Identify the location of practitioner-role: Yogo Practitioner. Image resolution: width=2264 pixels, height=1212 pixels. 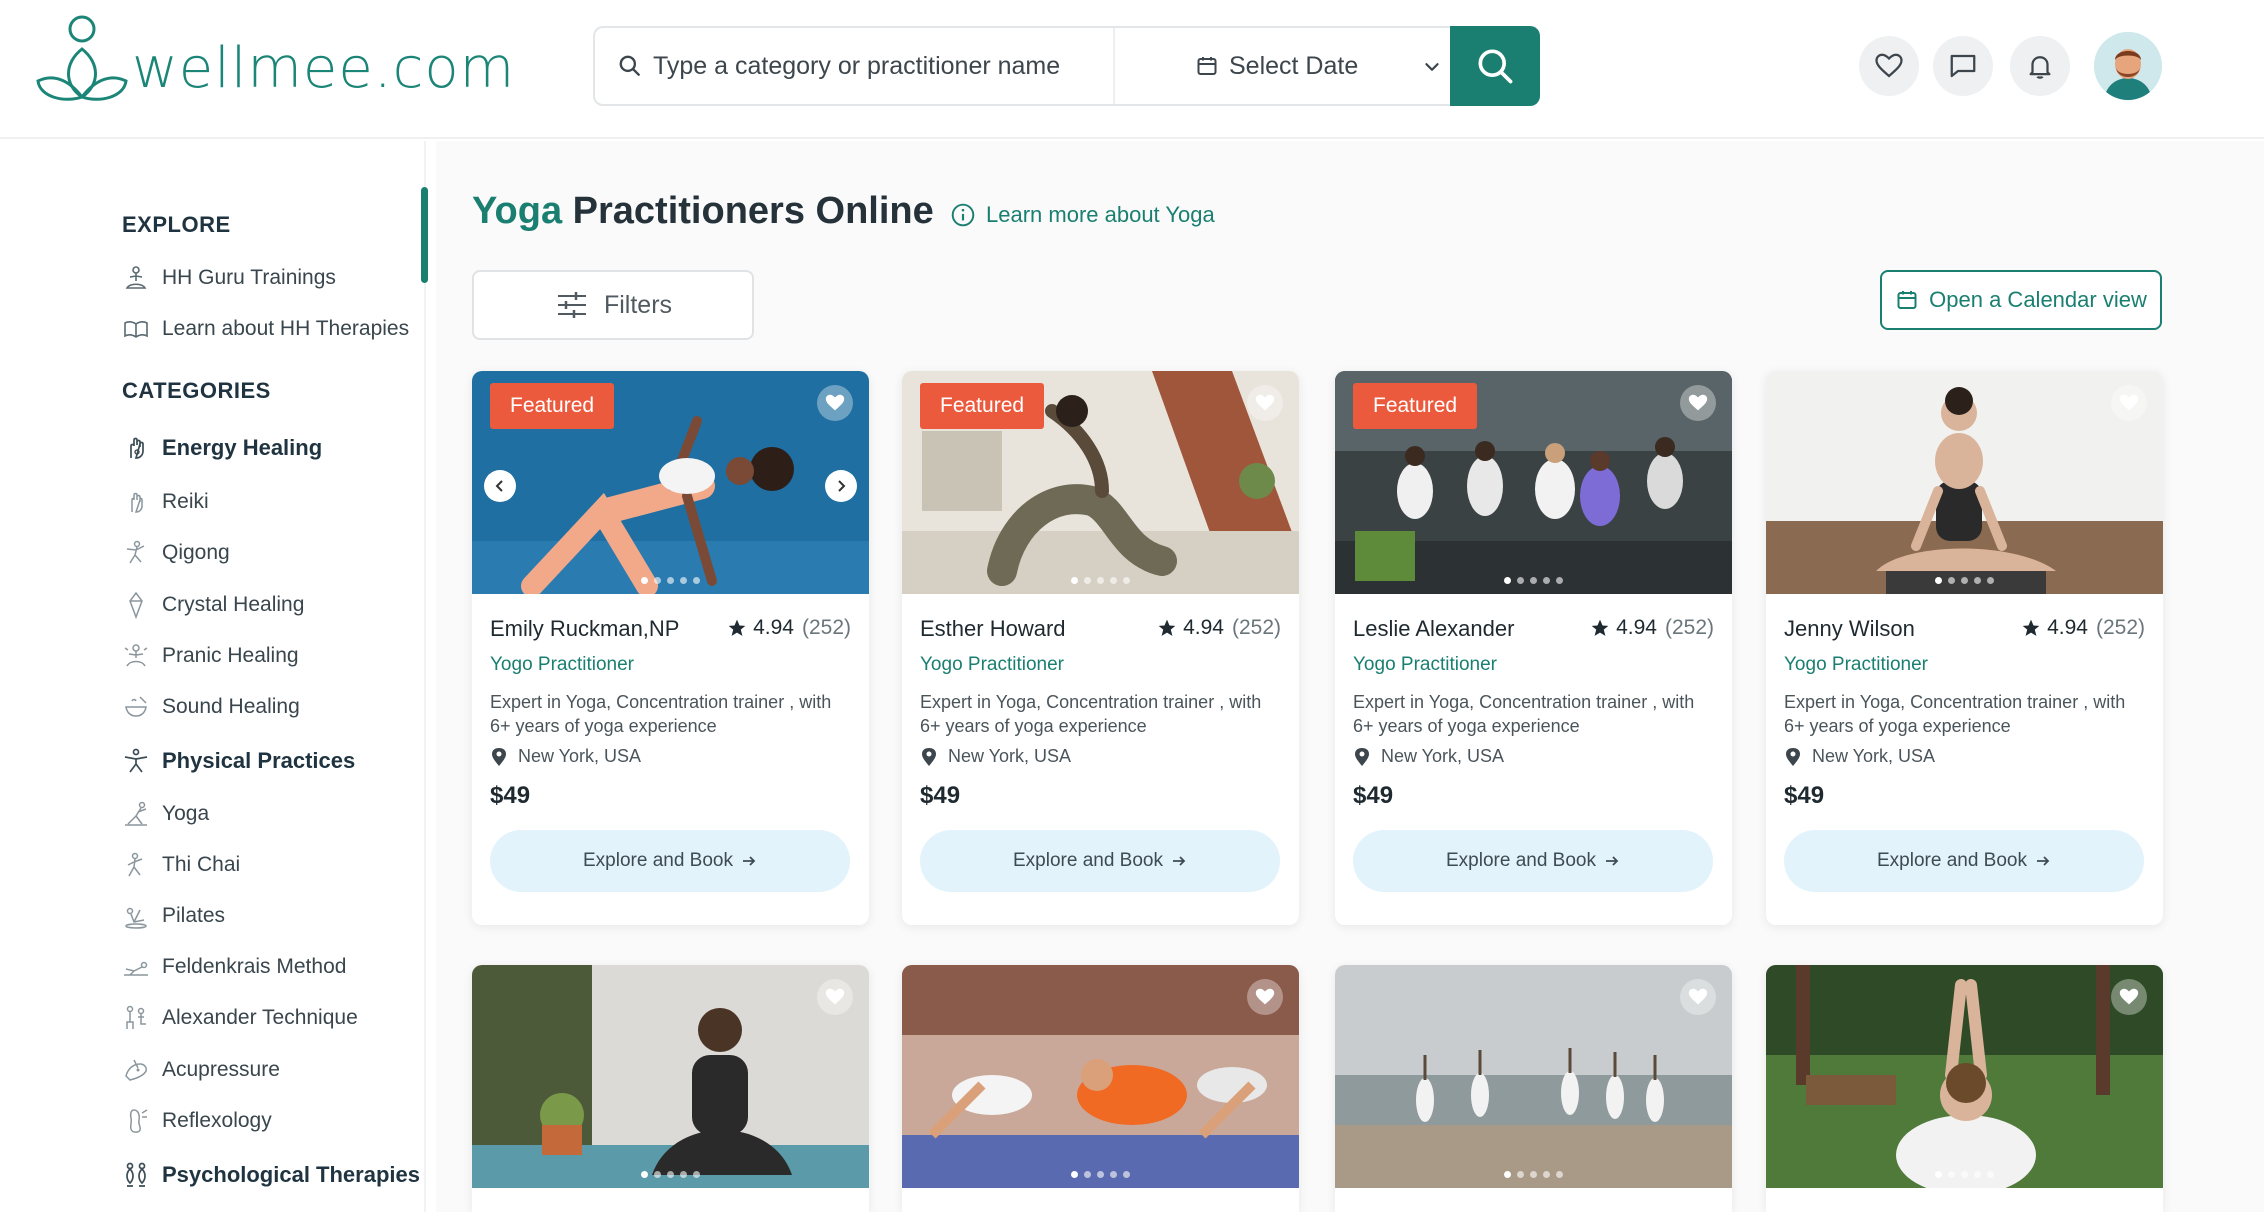
(992, 664).